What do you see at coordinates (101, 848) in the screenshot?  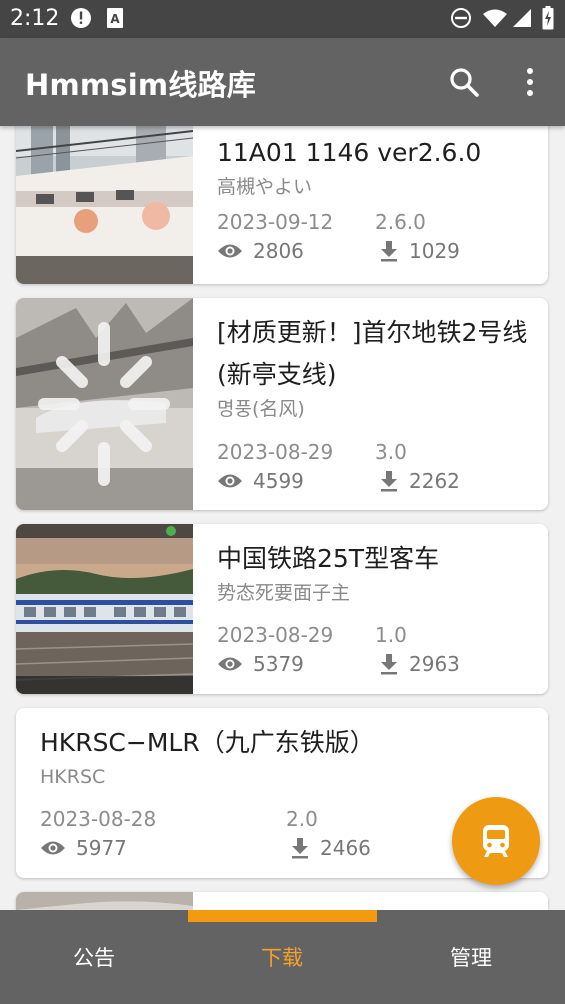 I see `views-value: 5977` at bounding box center [101, 848].